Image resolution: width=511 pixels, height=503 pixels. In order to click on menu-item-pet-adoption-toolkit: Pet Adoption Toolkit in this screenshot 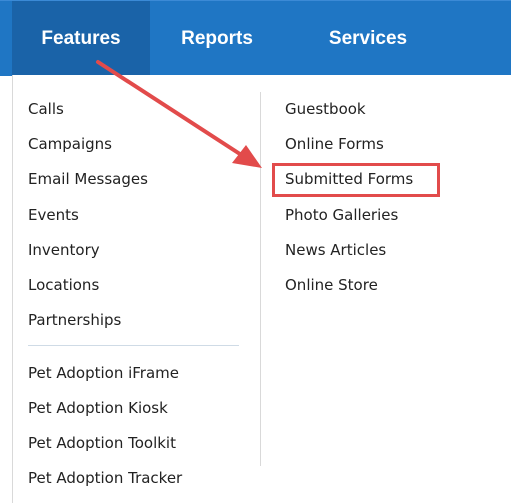, I will do `click(102, 443)`.